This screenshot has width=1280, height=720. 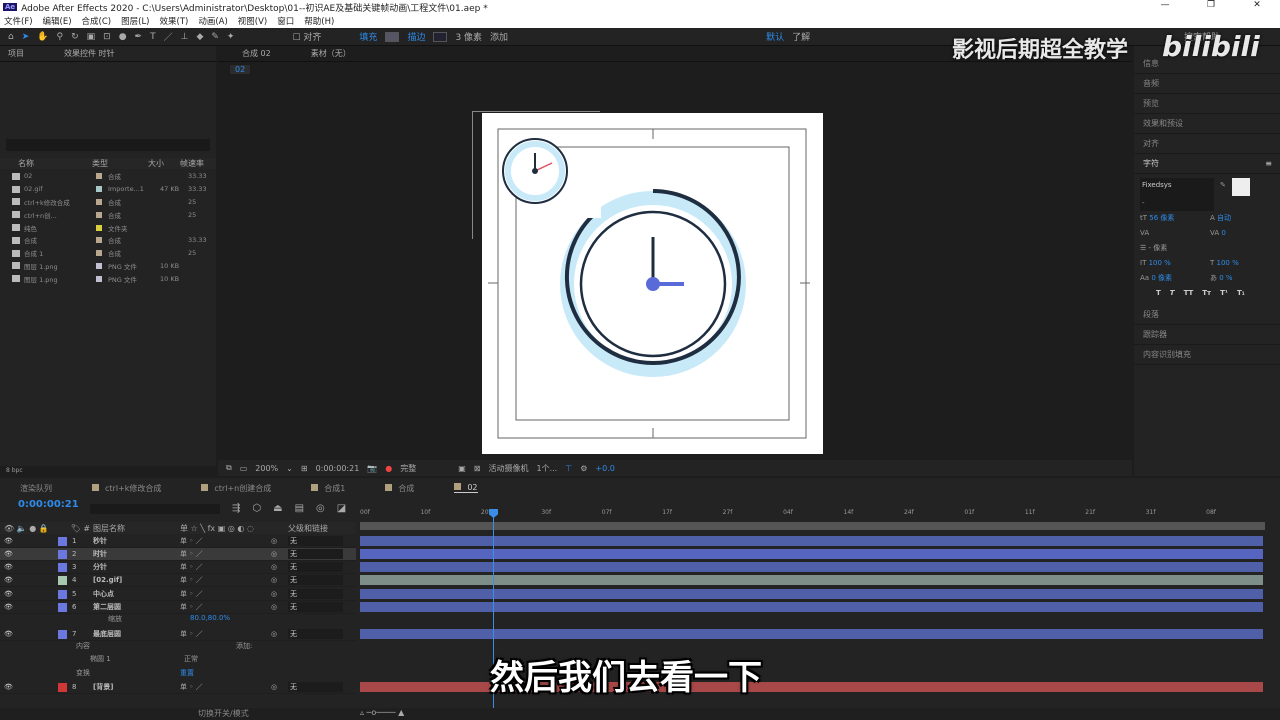 I want to click on project-item: ctrl+n创... 合成 25, so click(x=108, y=214).